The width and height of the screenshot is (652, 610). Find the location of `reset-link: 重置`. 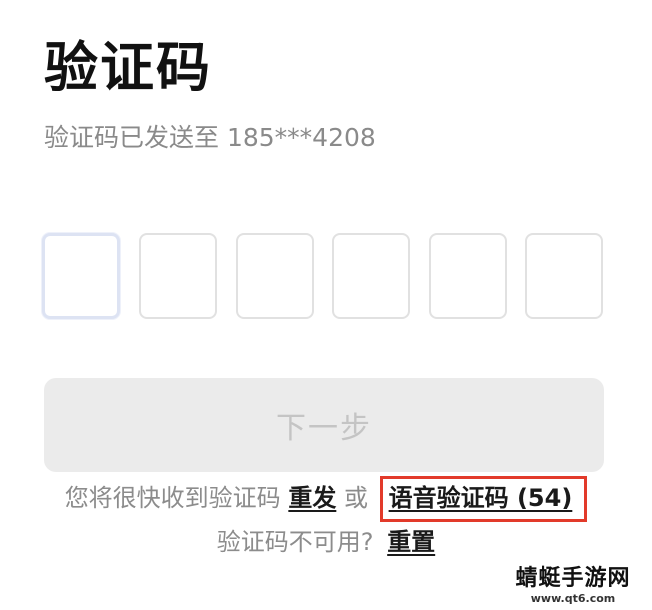

reset-link: 重置 is located at coordinates (411, 542).